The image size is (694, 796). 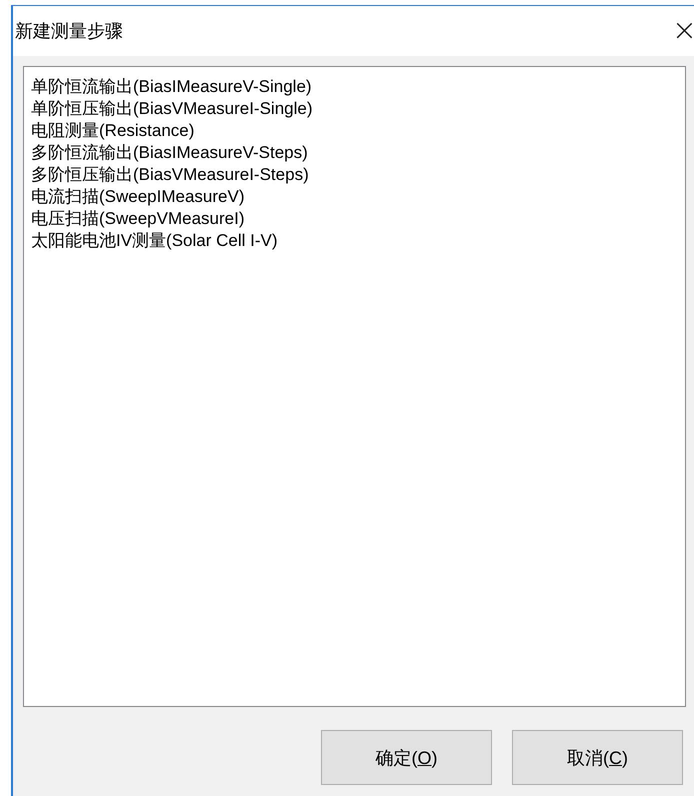 What do you see at coordinates (358, 153) in the screenshot?
I see `list-item: 多阶恒流输出(BiasIMeasureV-Steps)` at bounding box center [358, 153].